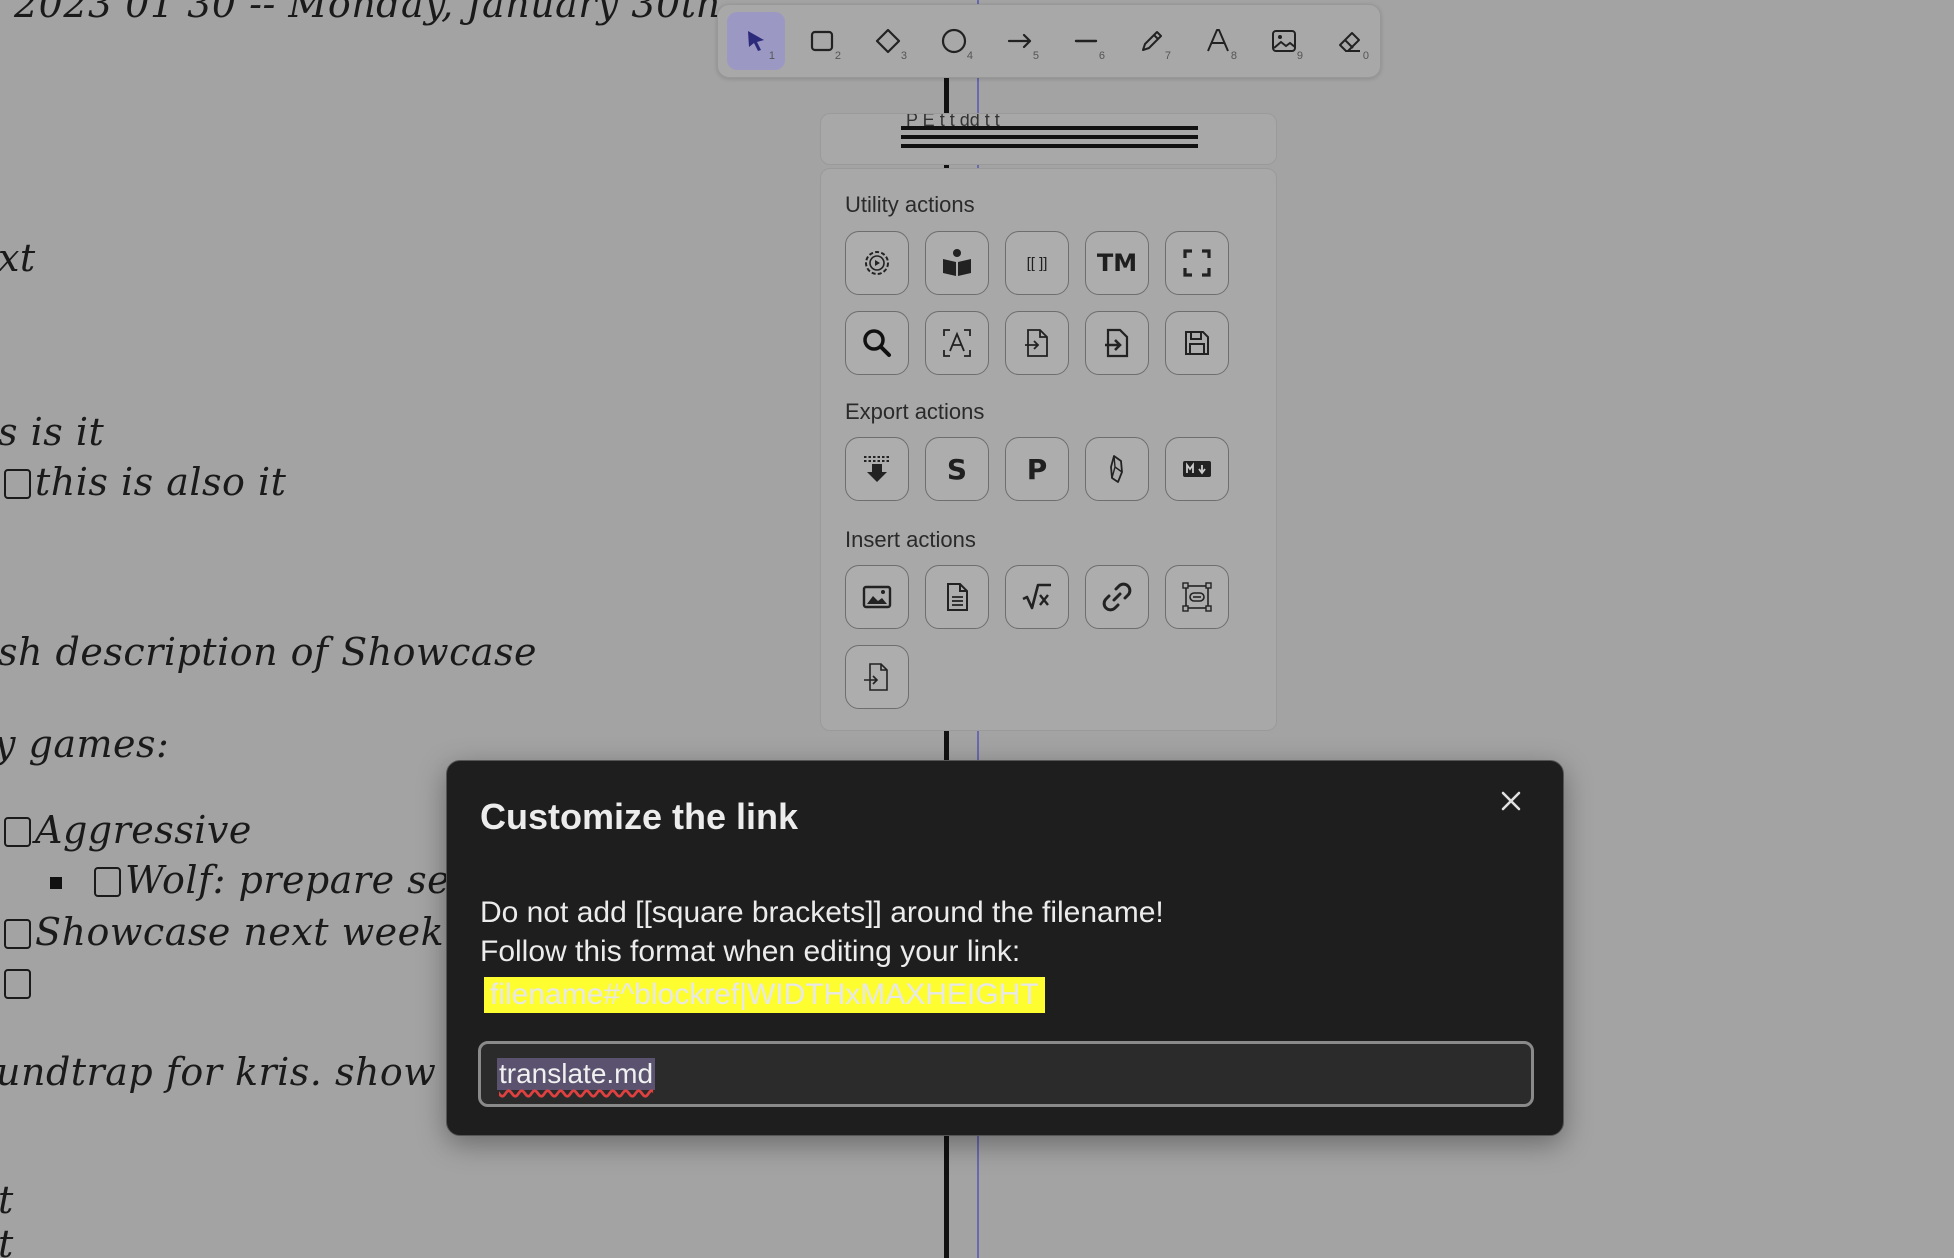 The height and width of the screenshot is (1258, 1954). I want to click on shortcut-number: 6, so click(1101, 56).